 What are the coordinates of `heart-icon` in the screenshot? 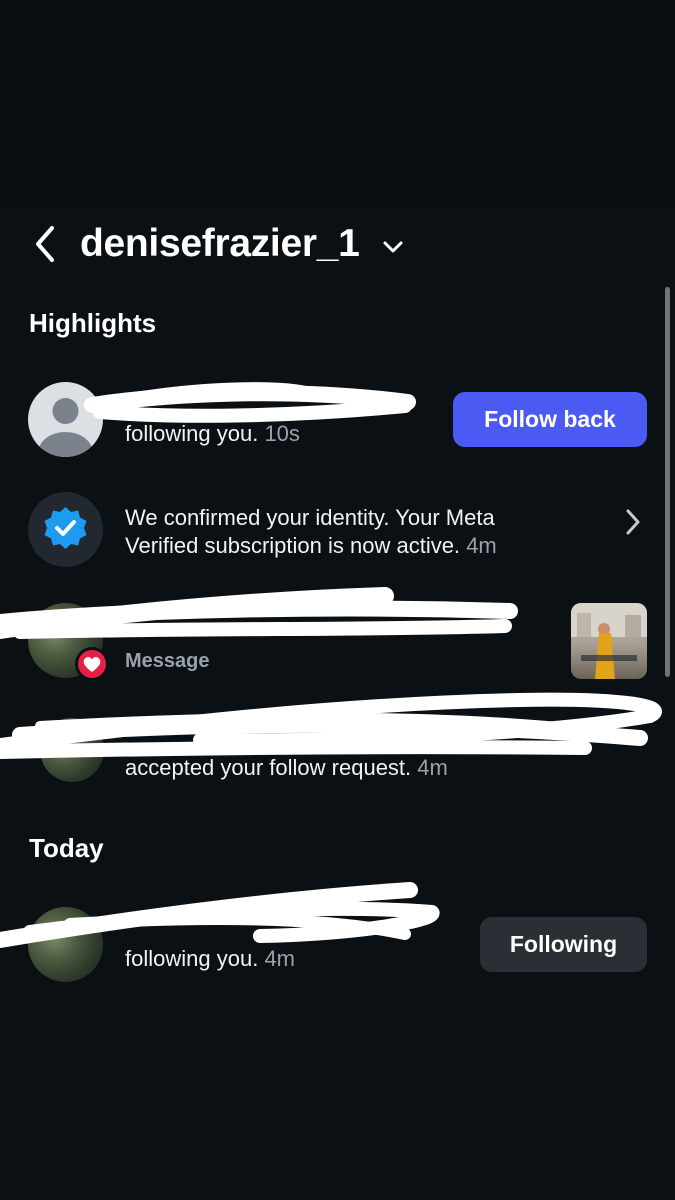 It's located at (92, 664).